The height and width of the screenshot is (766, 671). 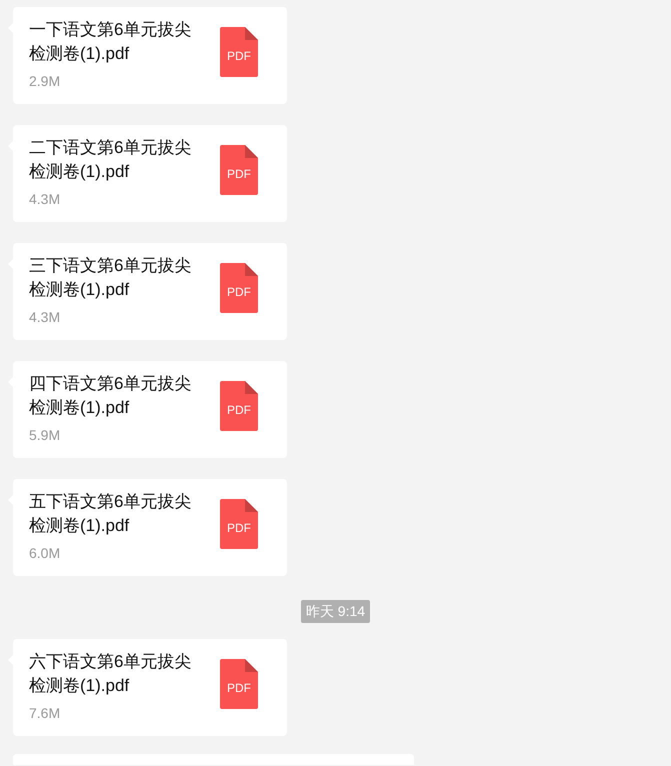 I want to click on file-name: 三下语文第6单元拔尖检测卷(1).pdf, so click(x=110, y=278).